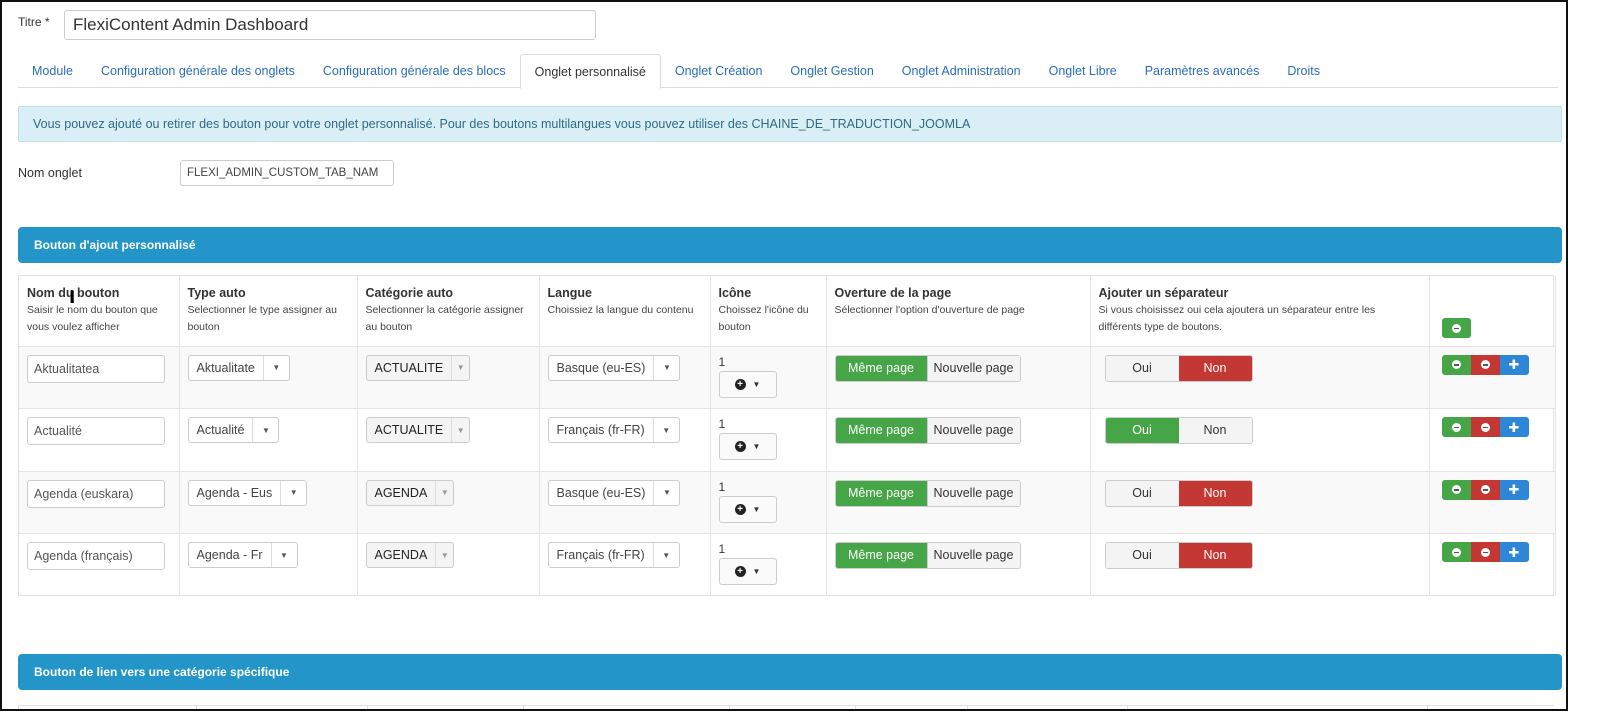 The width and height of the screenshot is (1600, 725). I want to click on tab-name-input: FLEXI_ADMIN_CUSTOM_TAB_NAM, so click(287, 173).